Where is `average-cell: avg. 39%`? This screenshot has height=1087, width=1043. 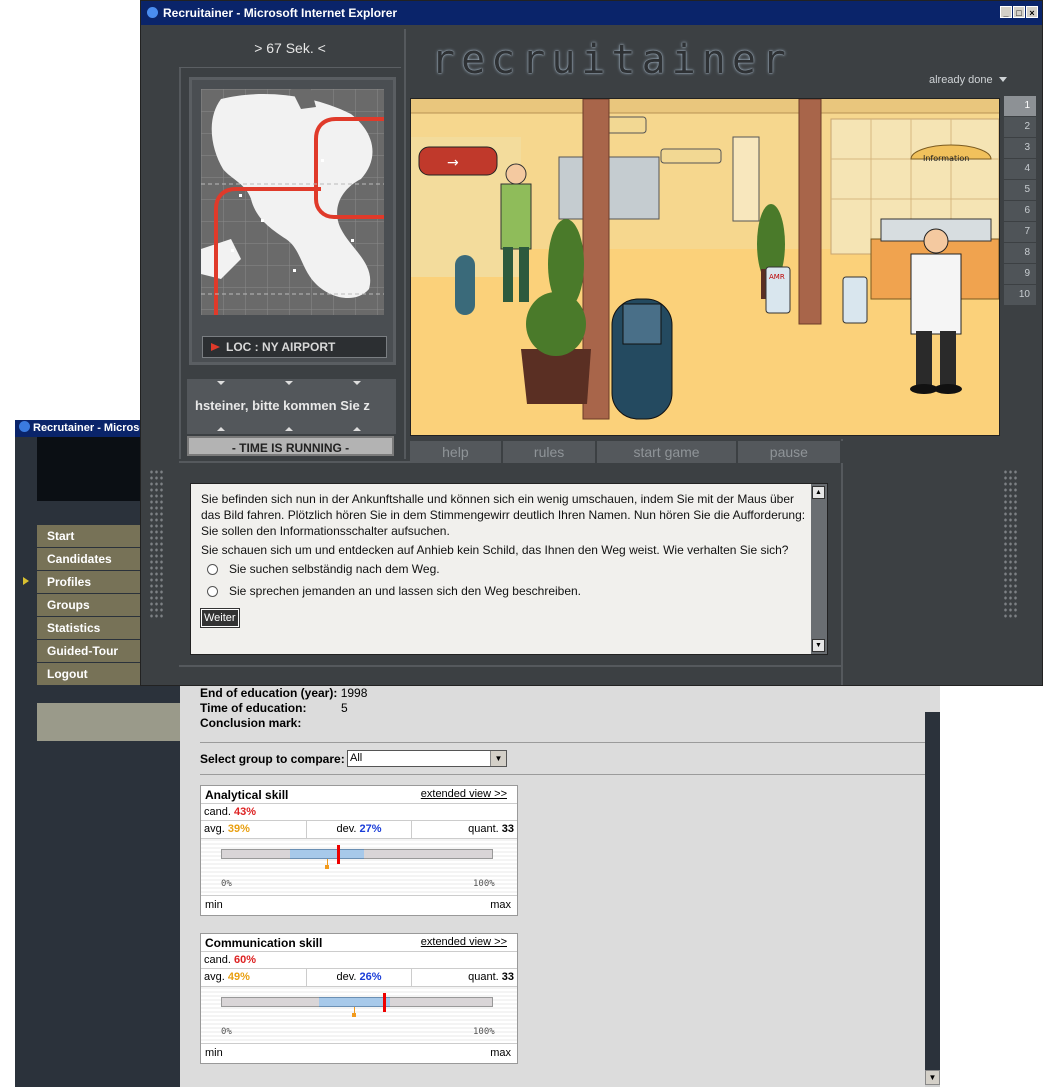
average-cell: avg. 39% is located at coordinates (254, 829).